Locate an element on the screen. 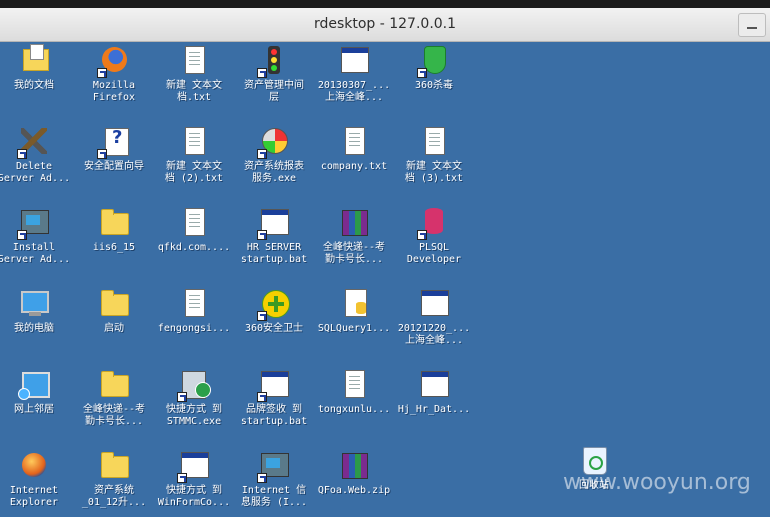 The image size is (770, 517). desktop-icon-text-file: 新建 文本文 档.txt is located at coordinates (194, 74).